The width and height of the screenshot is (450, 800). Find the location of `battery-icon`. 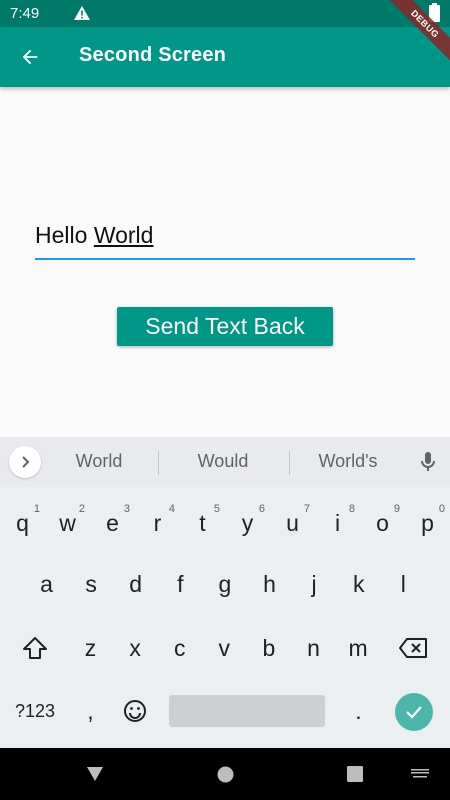

battery-icon is located at coordinates (434, 12).